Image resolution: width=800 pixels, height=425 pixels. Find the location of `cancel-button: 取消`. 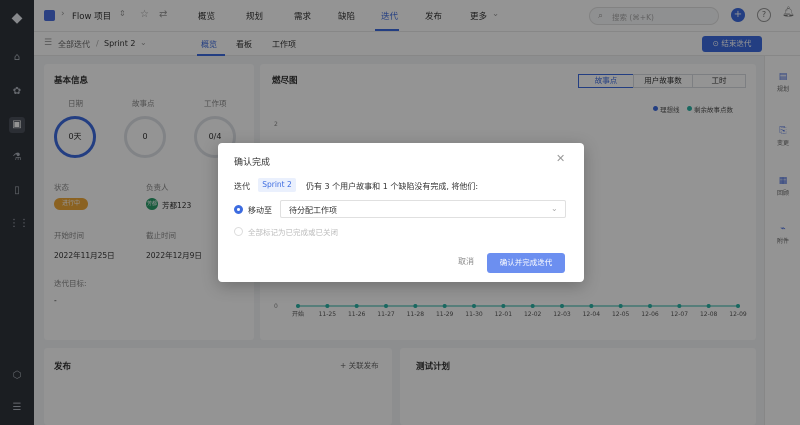

cancel-button: 取消 is located at coordinates (466, 261).